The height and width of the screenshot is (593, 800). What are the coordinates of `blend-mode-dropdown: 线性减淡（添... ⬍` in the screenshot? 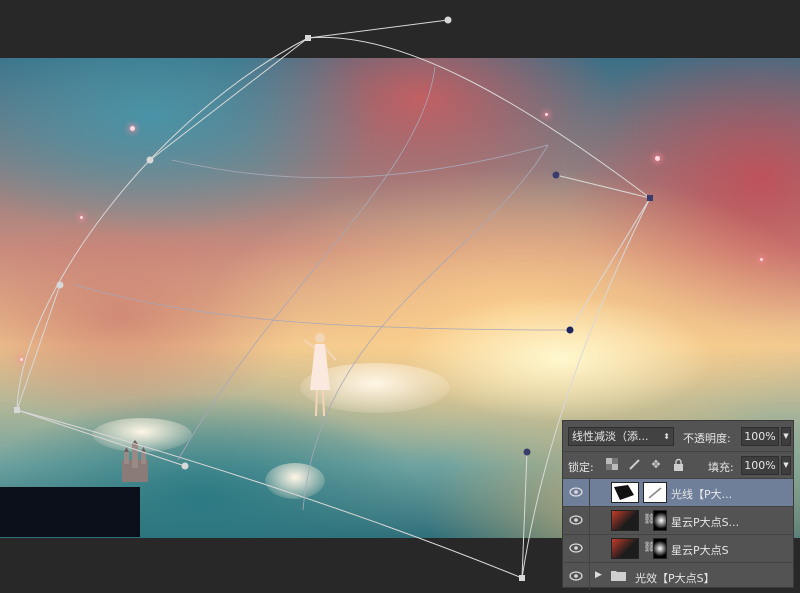 It's located at (621, 436).